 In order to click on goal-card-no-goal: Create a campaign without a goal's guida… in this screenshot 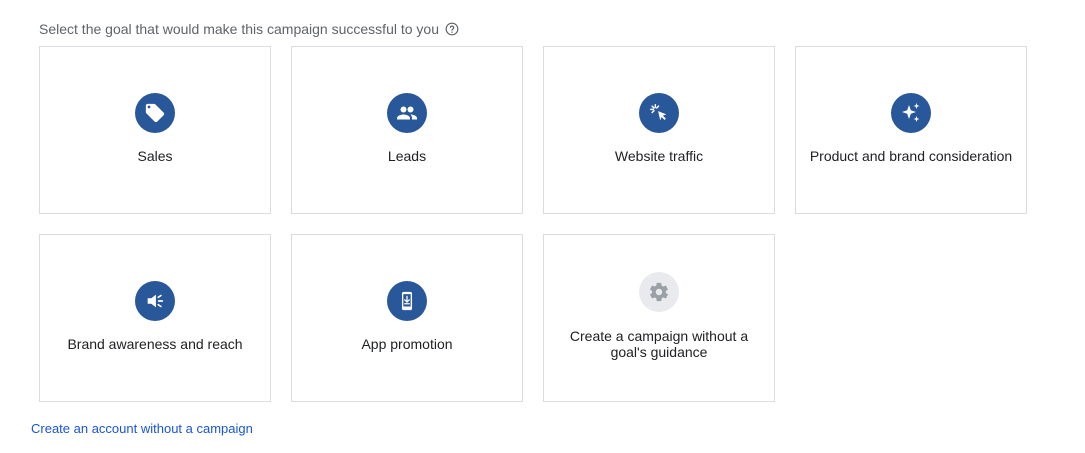, I will do `click(659, 318)`.